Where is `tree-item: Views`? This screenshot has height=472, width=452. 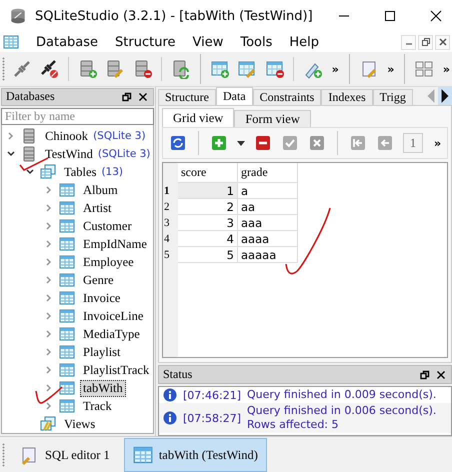 tree-item: Views is located at coordinates (79, 424).